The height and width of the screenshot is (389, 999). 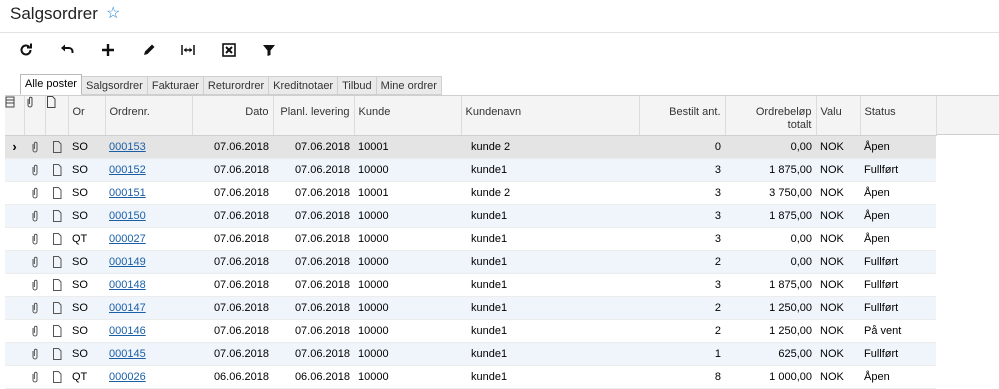 What do you see at coordinates (127, 354) in the screenshot?
I see `order-number-link: 000145` at bounding box center [127, 354].